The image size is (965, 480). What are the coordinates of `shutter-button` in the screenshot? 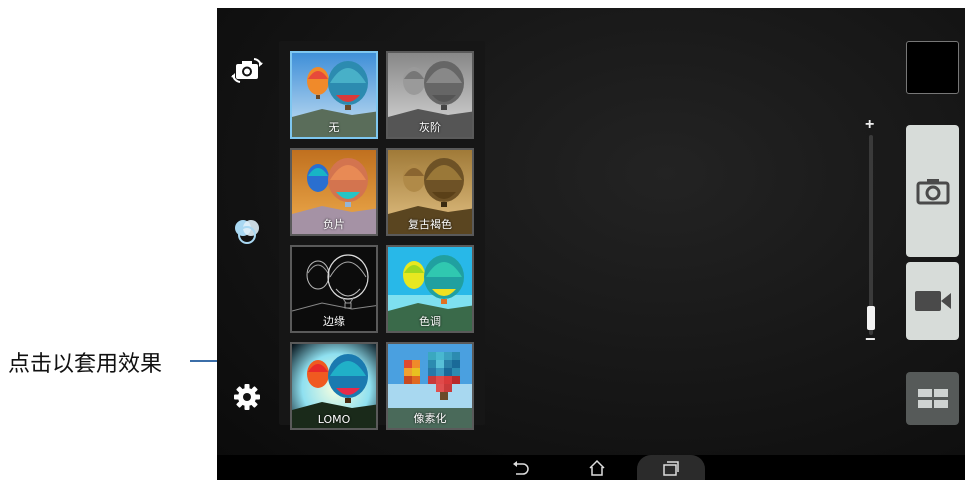 It's located at (932, 191).